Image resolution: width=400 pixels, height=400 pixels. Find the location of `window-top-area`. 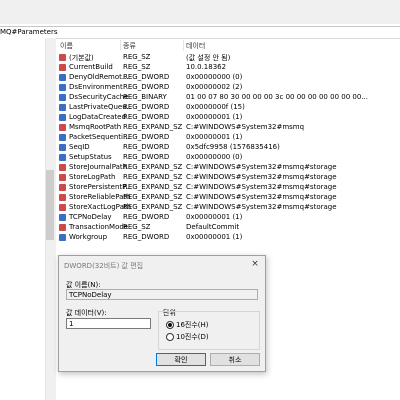

window-top-area is located at coordinates (200, 12).